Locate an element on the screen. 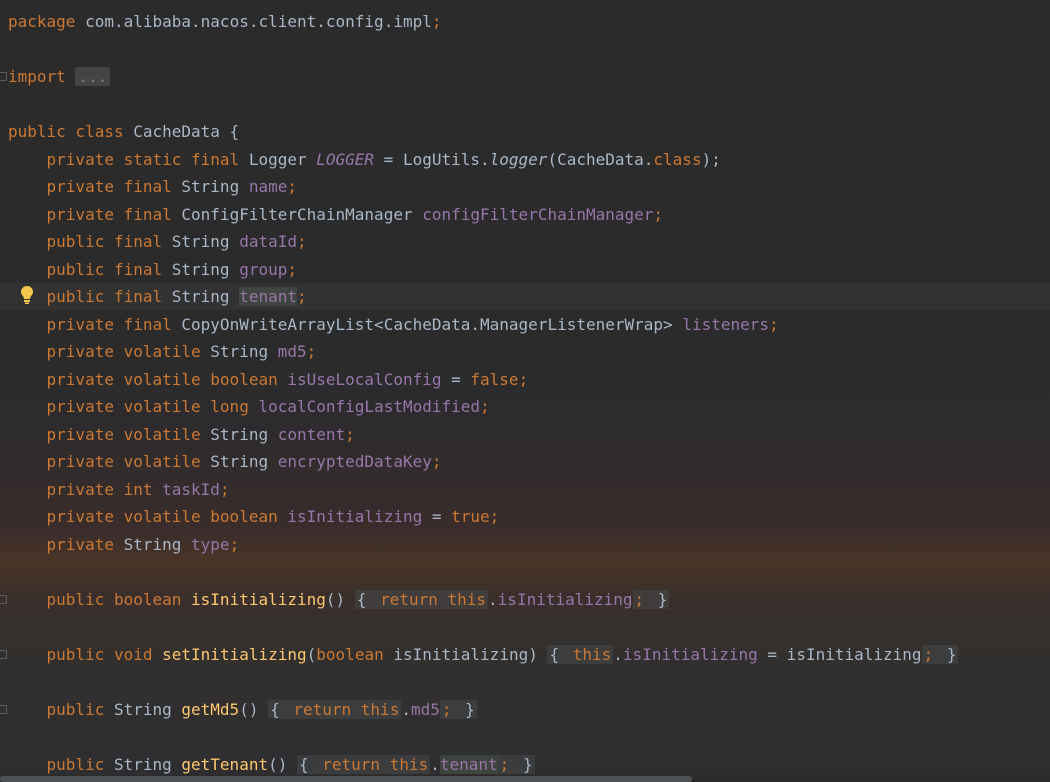 The width and height of the screenshot is (1050, 782). code-line: private volatile String content; is located at coordinates (525, 434).